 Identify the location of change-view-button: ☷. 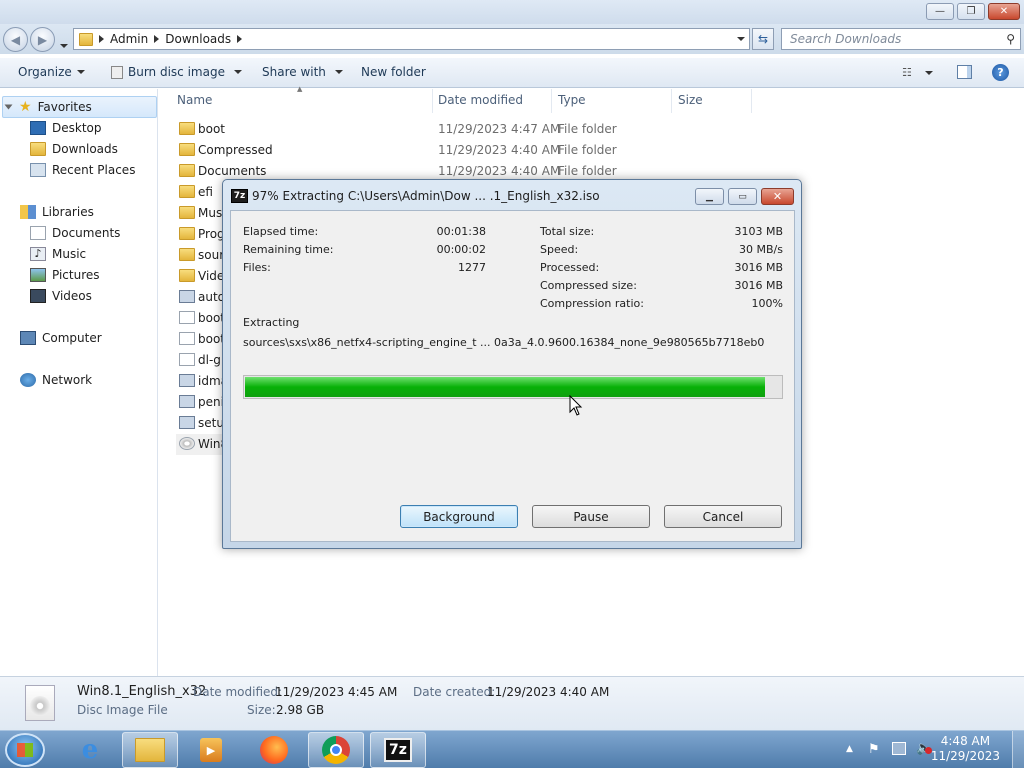
(917, 72).